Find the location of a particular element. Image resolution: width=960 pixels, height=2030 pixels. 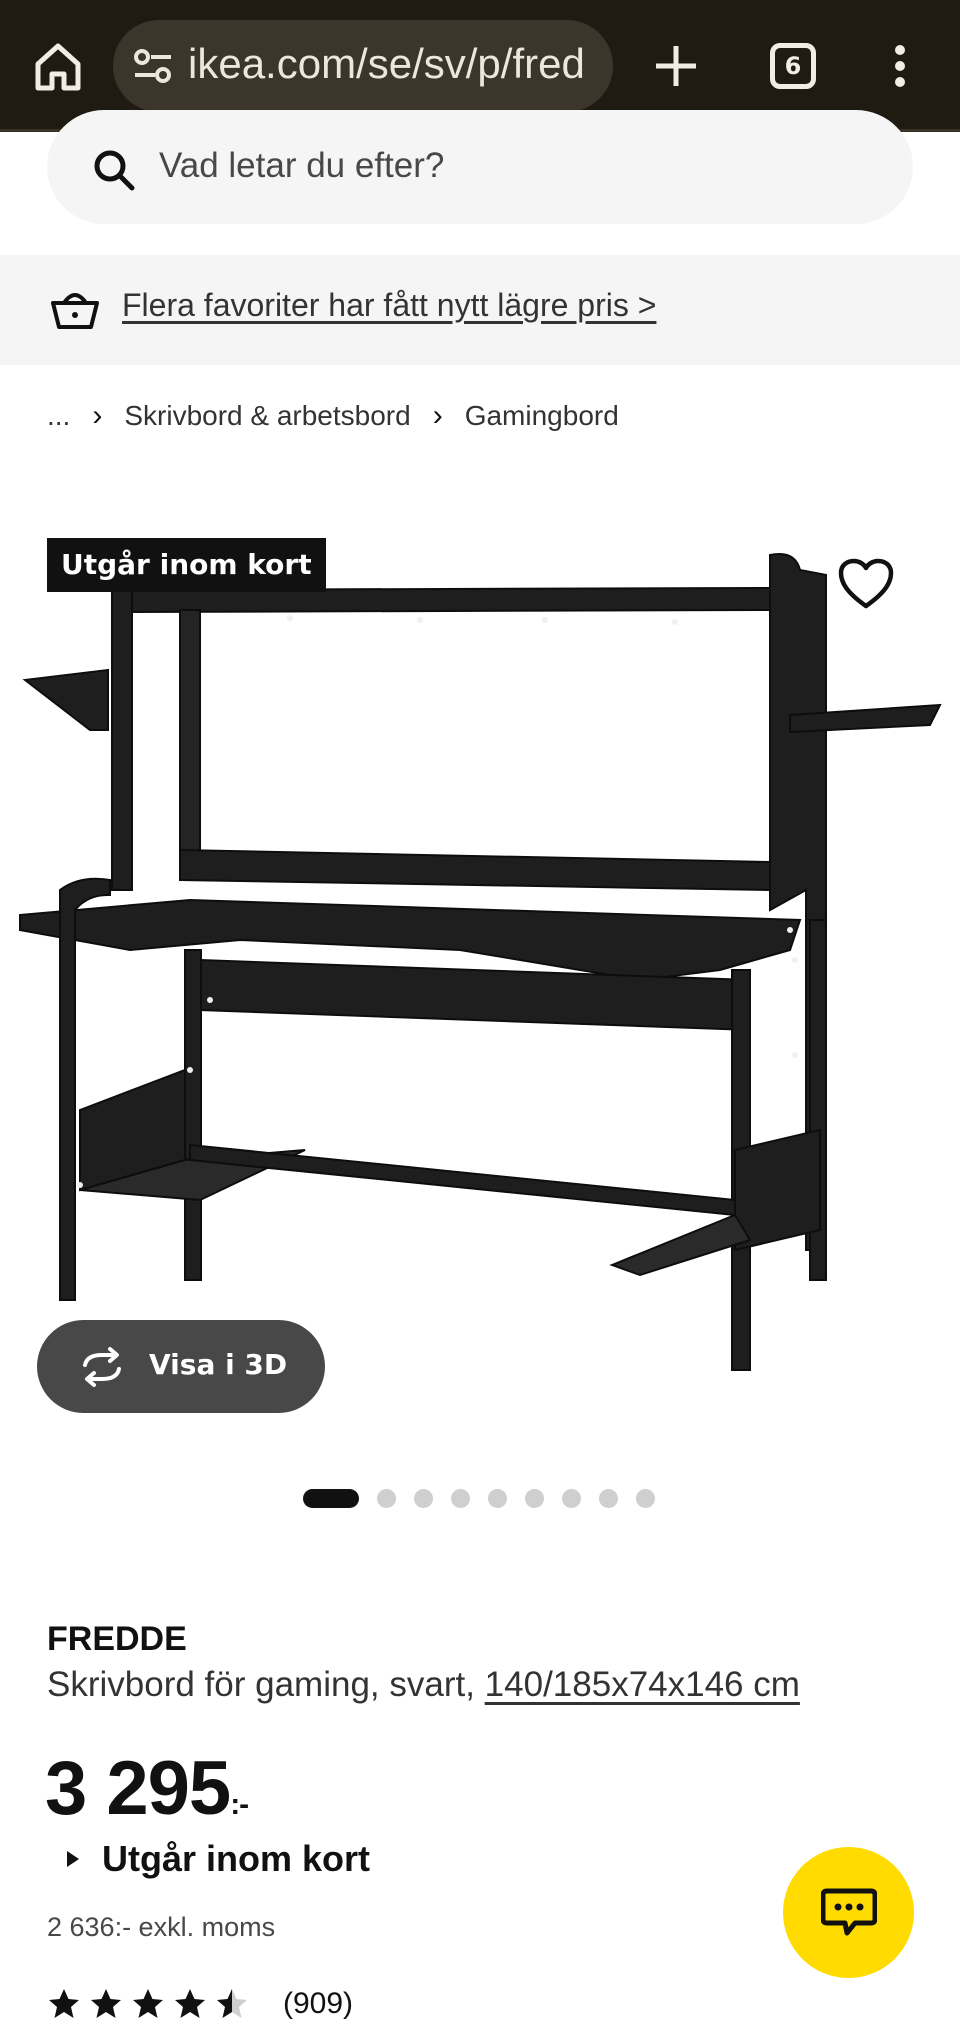

status-badge: Utgår inom kort is located at coordinates (186, 565).